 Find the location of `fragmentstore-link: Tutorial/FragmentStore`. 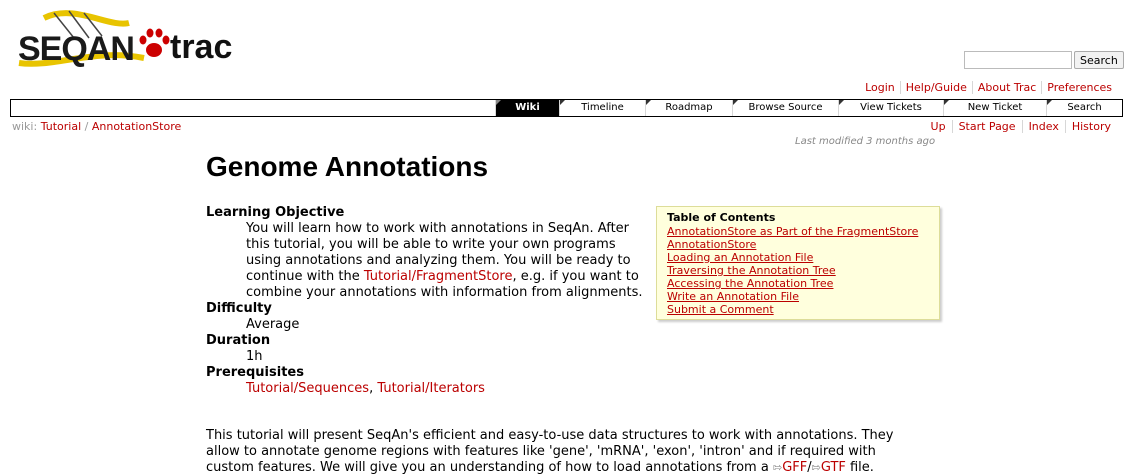

fragmentstore-link: Tutorial/FragmentStore is located at coordinates (438, 276).